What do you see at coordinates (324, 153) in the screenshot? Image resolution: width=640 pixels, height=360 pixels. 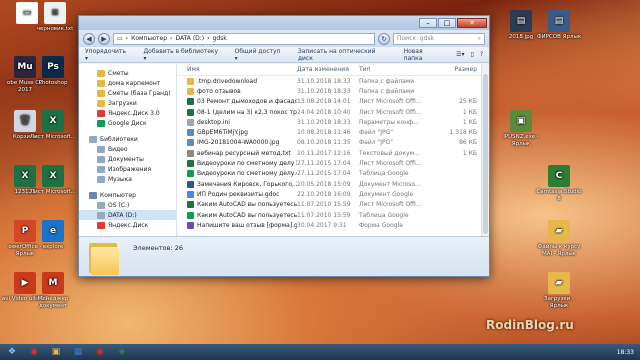 I see `file-date: 10.11.2017 12:16` at bounding box center [324, 153].